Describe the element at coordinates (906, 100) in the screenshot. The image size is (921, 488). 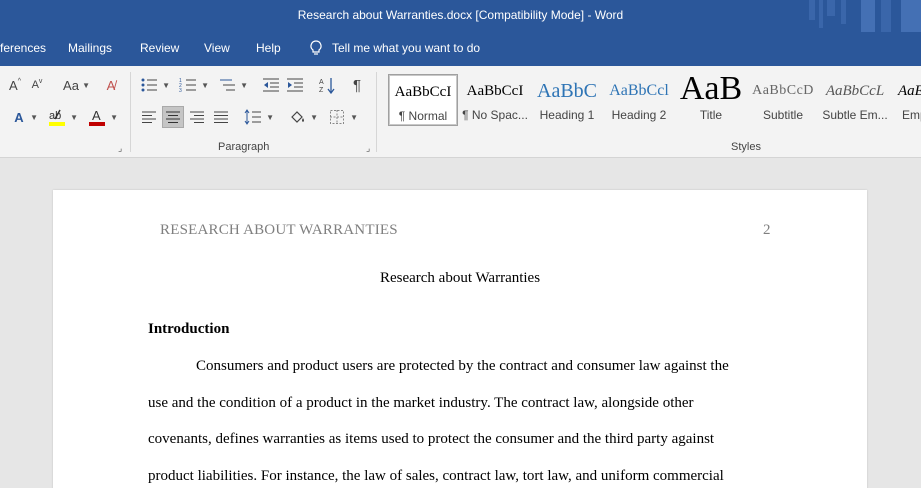
I see `style-emphasis: AaE Emp` at that location.